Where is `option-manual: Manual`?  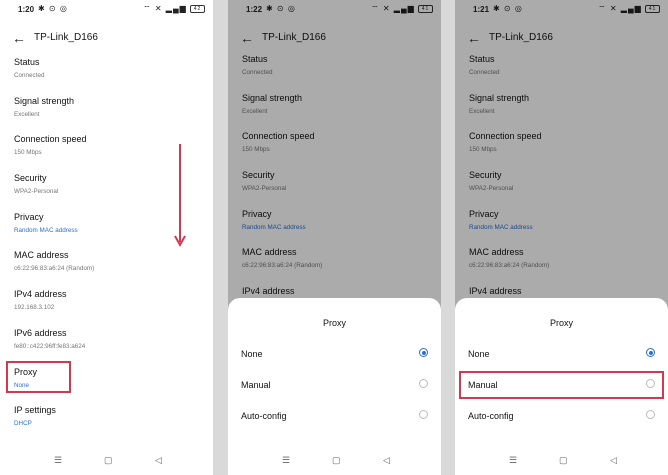 option-manual: Manual is located at coordinates (334, 386).